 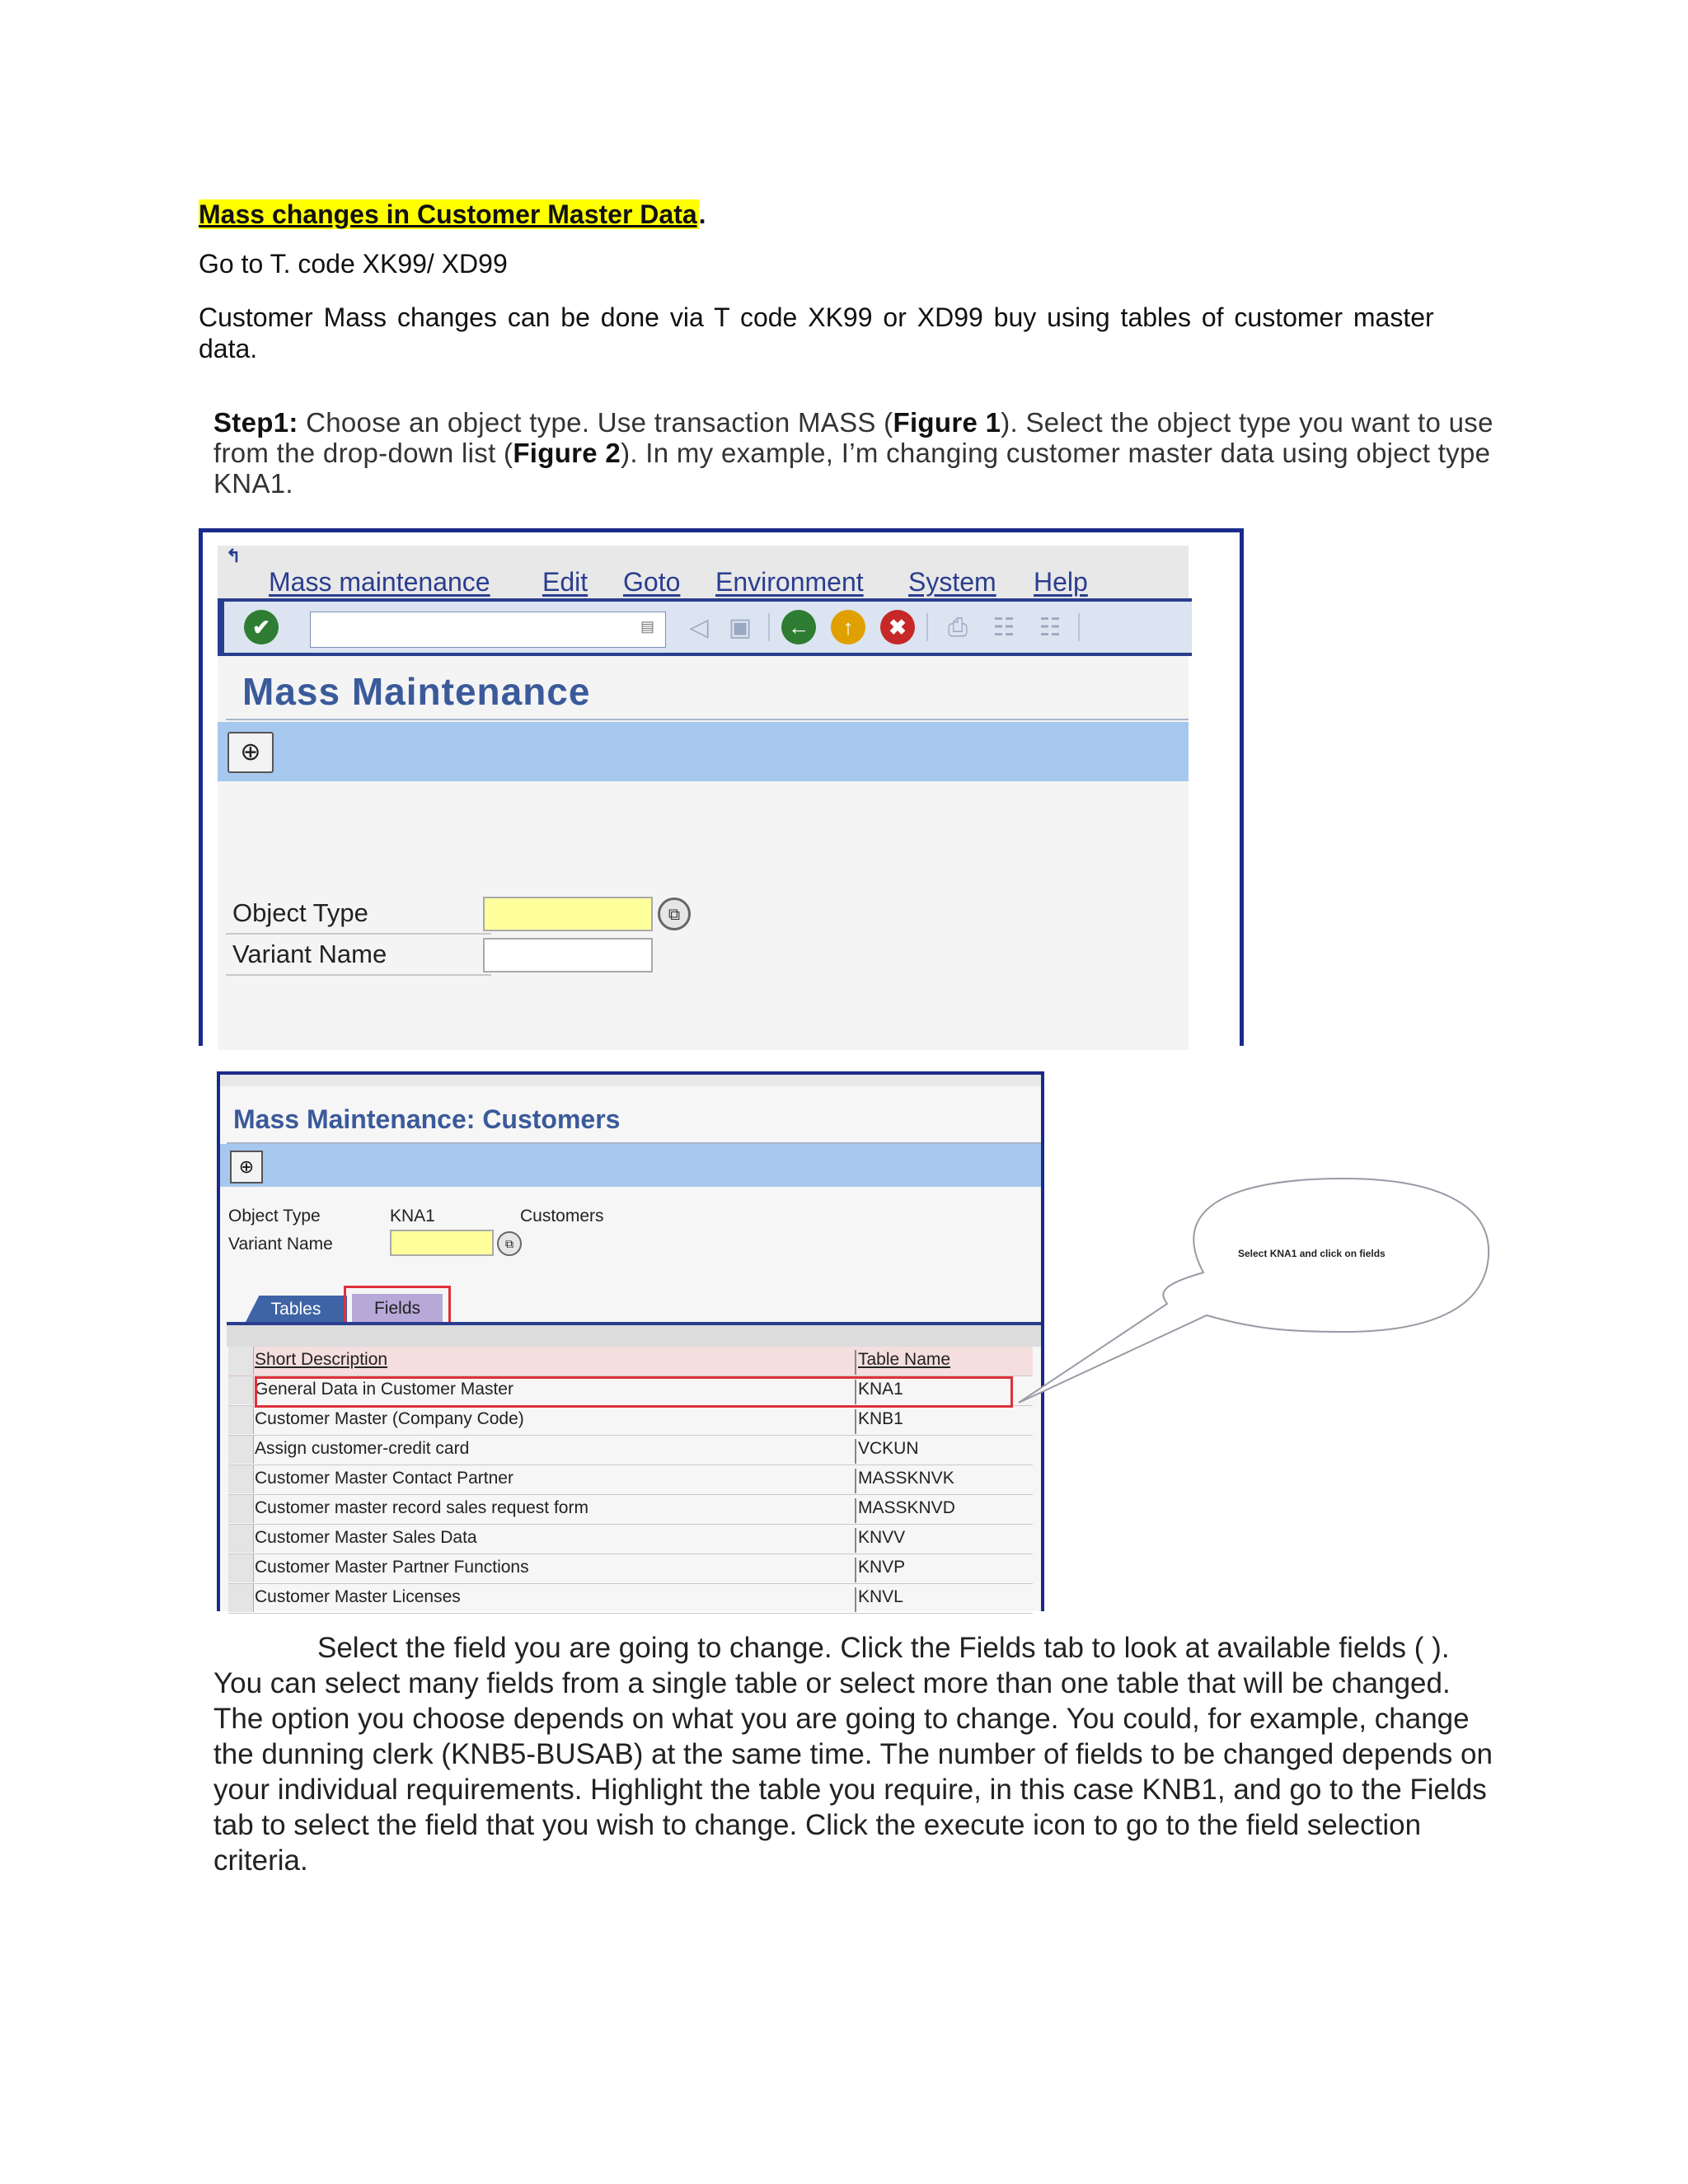 What do you see at coordinates (947, 422) in the screenshot?
I see `figure1-ref: Figure 1` at bounding box center [947, 422].